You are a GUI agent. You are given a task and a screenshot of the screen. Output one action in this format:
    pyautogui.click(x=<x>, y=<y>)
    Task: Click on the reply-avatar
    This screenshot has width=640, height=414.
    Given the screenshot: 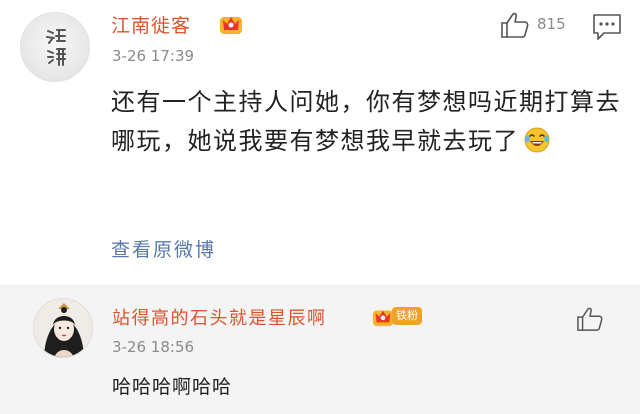 What is the action you would take?
    pyautogui.click(x=63, y=328)
    